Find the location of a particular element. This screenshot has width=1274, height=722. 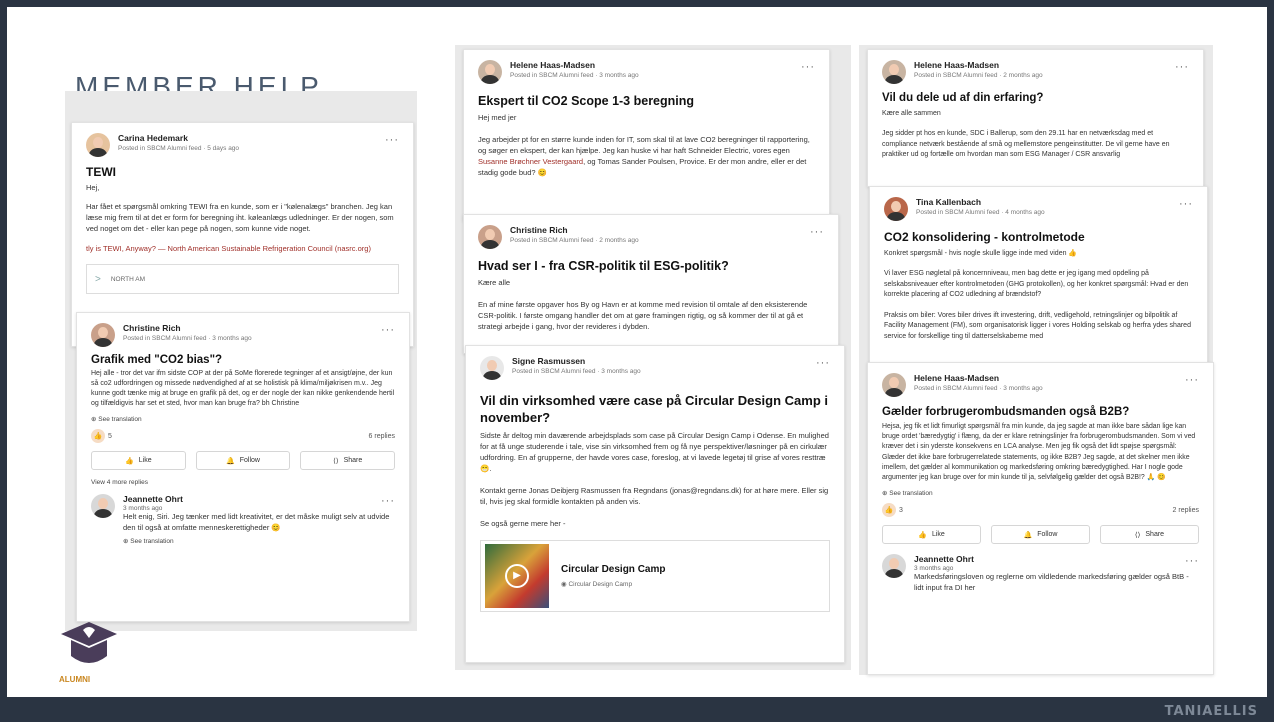

reactions-number: 5 is located at coordinates (110, 436).